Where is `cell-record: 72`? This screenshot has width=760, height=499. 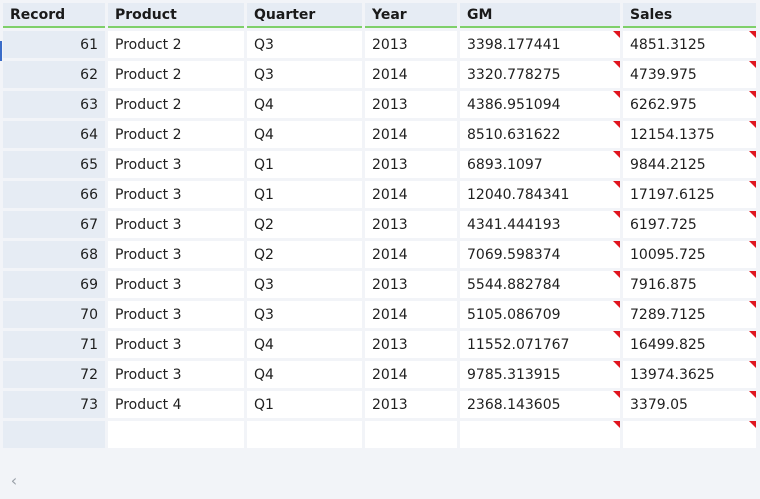 cell-record: 72 is located at coordinates (54, 374).